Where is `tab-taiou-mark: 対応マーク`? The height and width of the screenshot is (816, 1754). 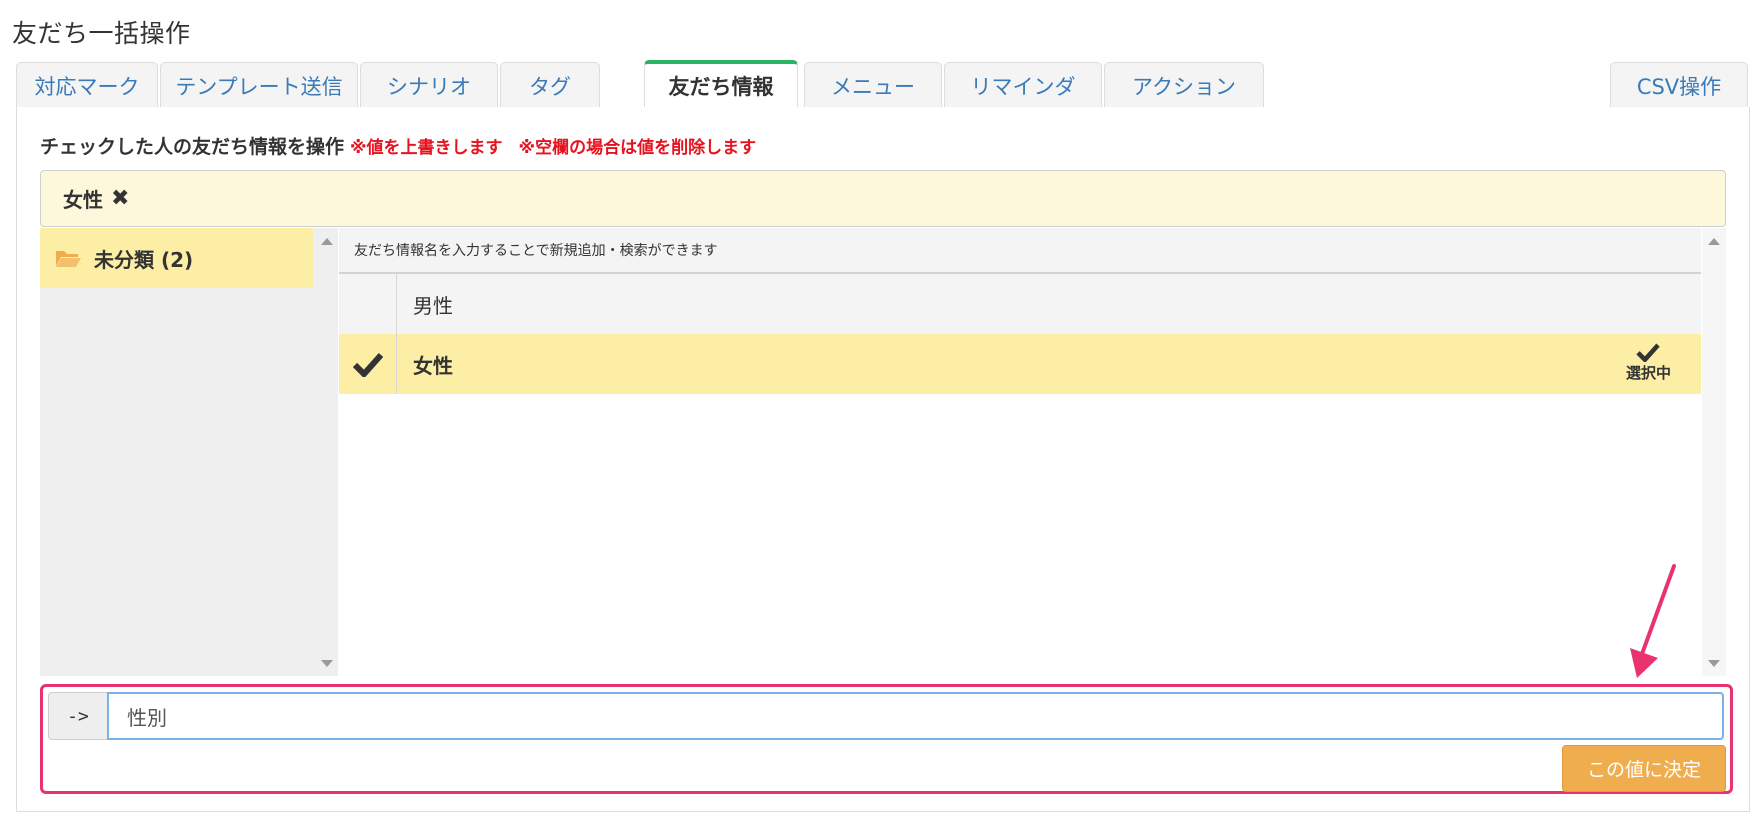
tab-taiou-mark: 対応マーク is located at coordinates (87, 85).